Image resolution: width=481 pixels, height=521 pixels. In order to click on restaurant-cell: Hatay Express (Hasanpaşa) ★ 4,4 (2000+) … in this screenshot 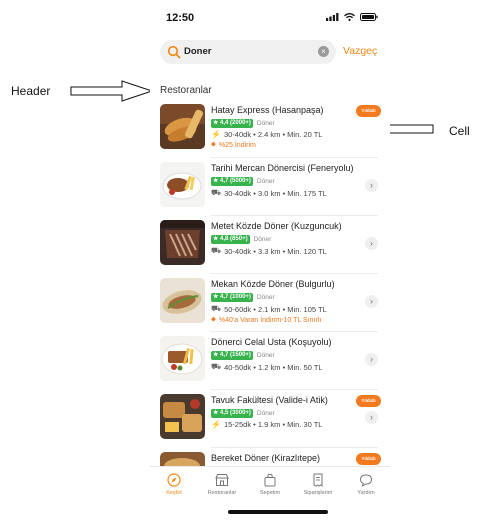, I will do `click(274, 129)`.